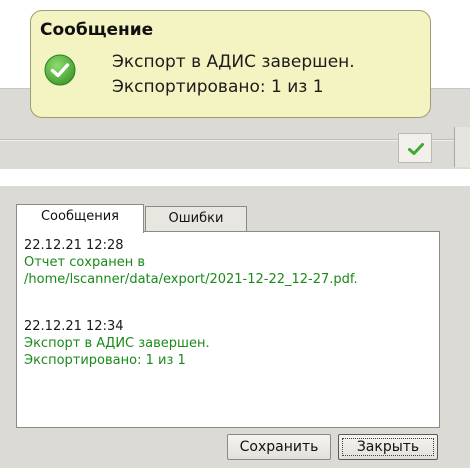  What do you see at coordinates (218, 87) in the screenshot?
I see `notification-text-line2: Экспортировано: 1 из 1` at bounding box center [218, 87].